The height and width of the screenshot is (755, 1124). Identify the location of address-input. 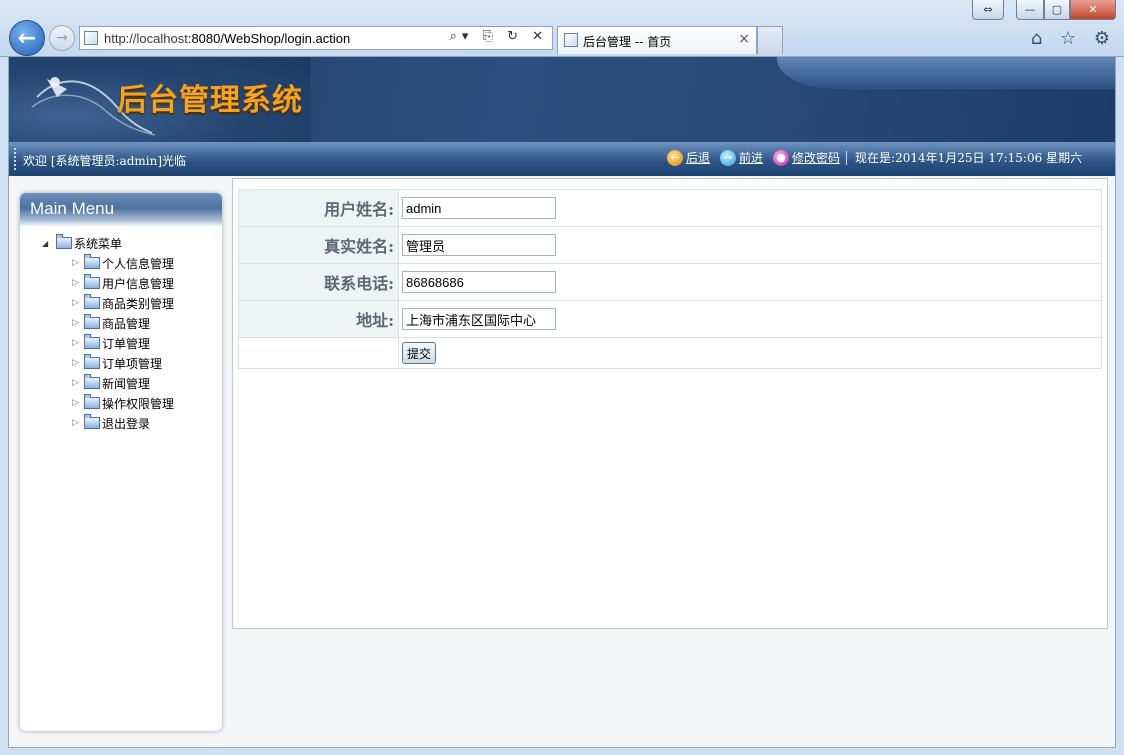
(479, 319).